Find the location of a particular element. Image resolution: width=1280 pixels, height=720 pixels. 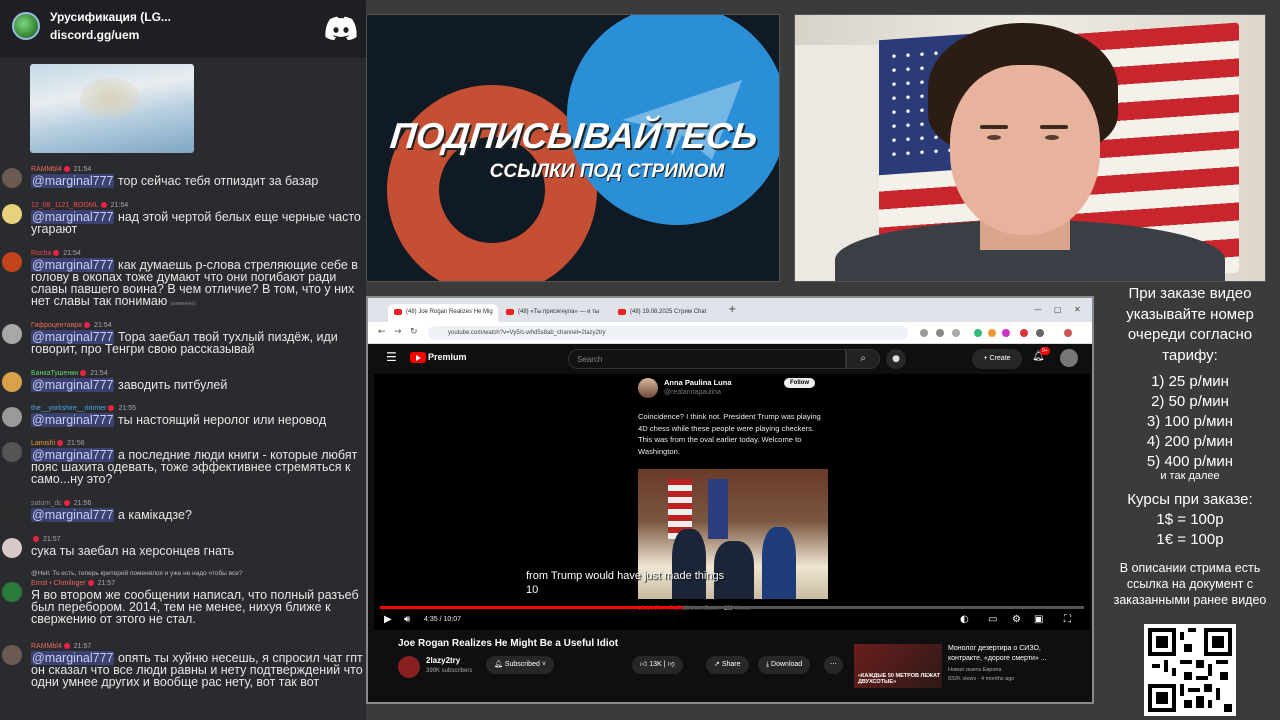

chat-username-line: RAMMbl4 21:57 is located at coordinates (61, 647).